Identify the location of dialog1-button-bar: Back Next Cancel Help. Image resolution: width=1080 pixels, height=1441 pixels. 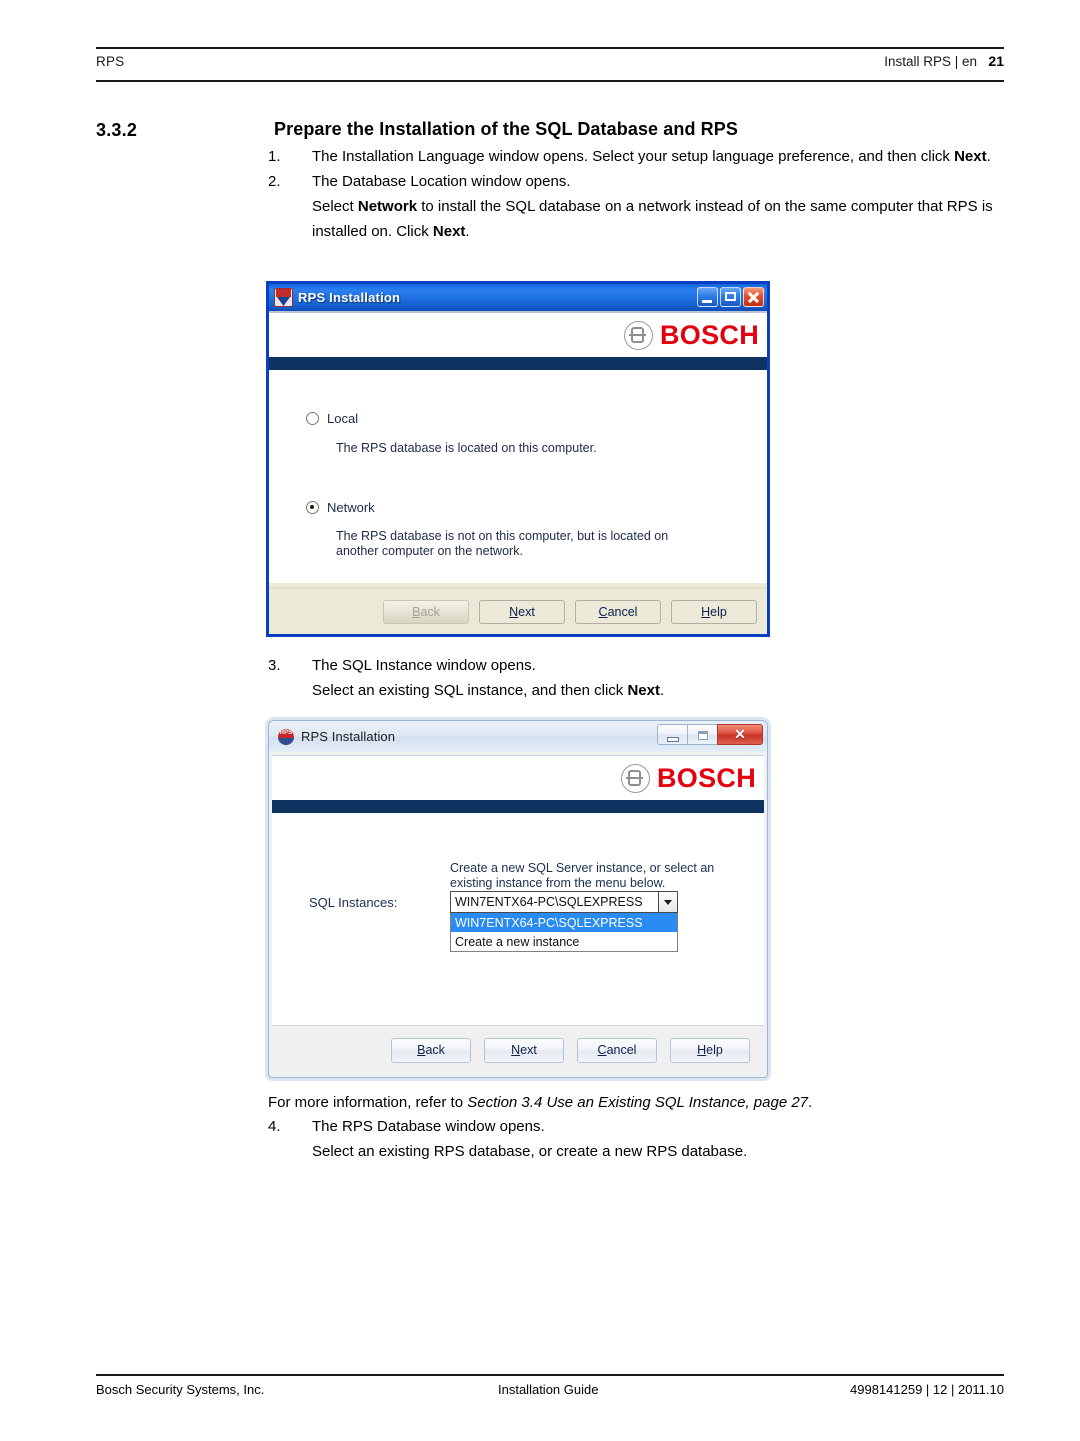
(518, 610).